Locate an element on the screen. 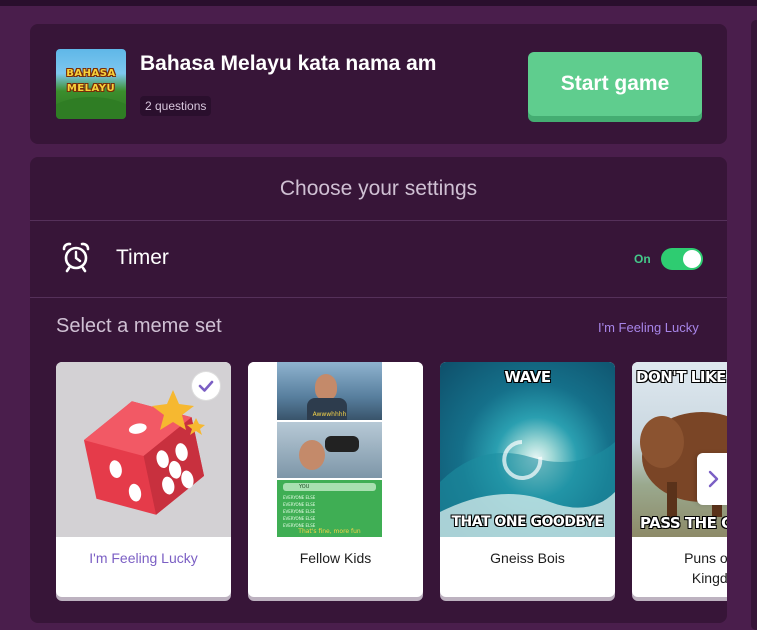 The width and height of the screenshot is (757, 630). meme-photo-top: Awwwhhhh is located at coordinates (329, 391).